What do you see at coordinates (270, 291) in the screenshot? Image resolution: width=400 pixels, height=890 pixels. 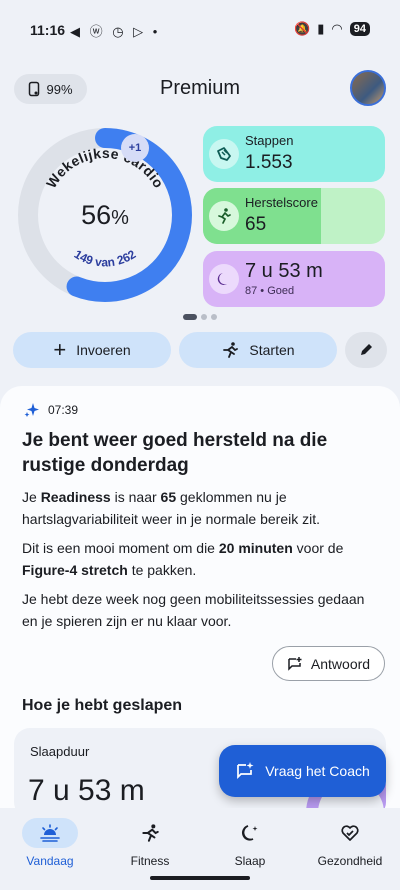 I see `sleep-score: 87 • Goed` at bounding box center [270, 291].